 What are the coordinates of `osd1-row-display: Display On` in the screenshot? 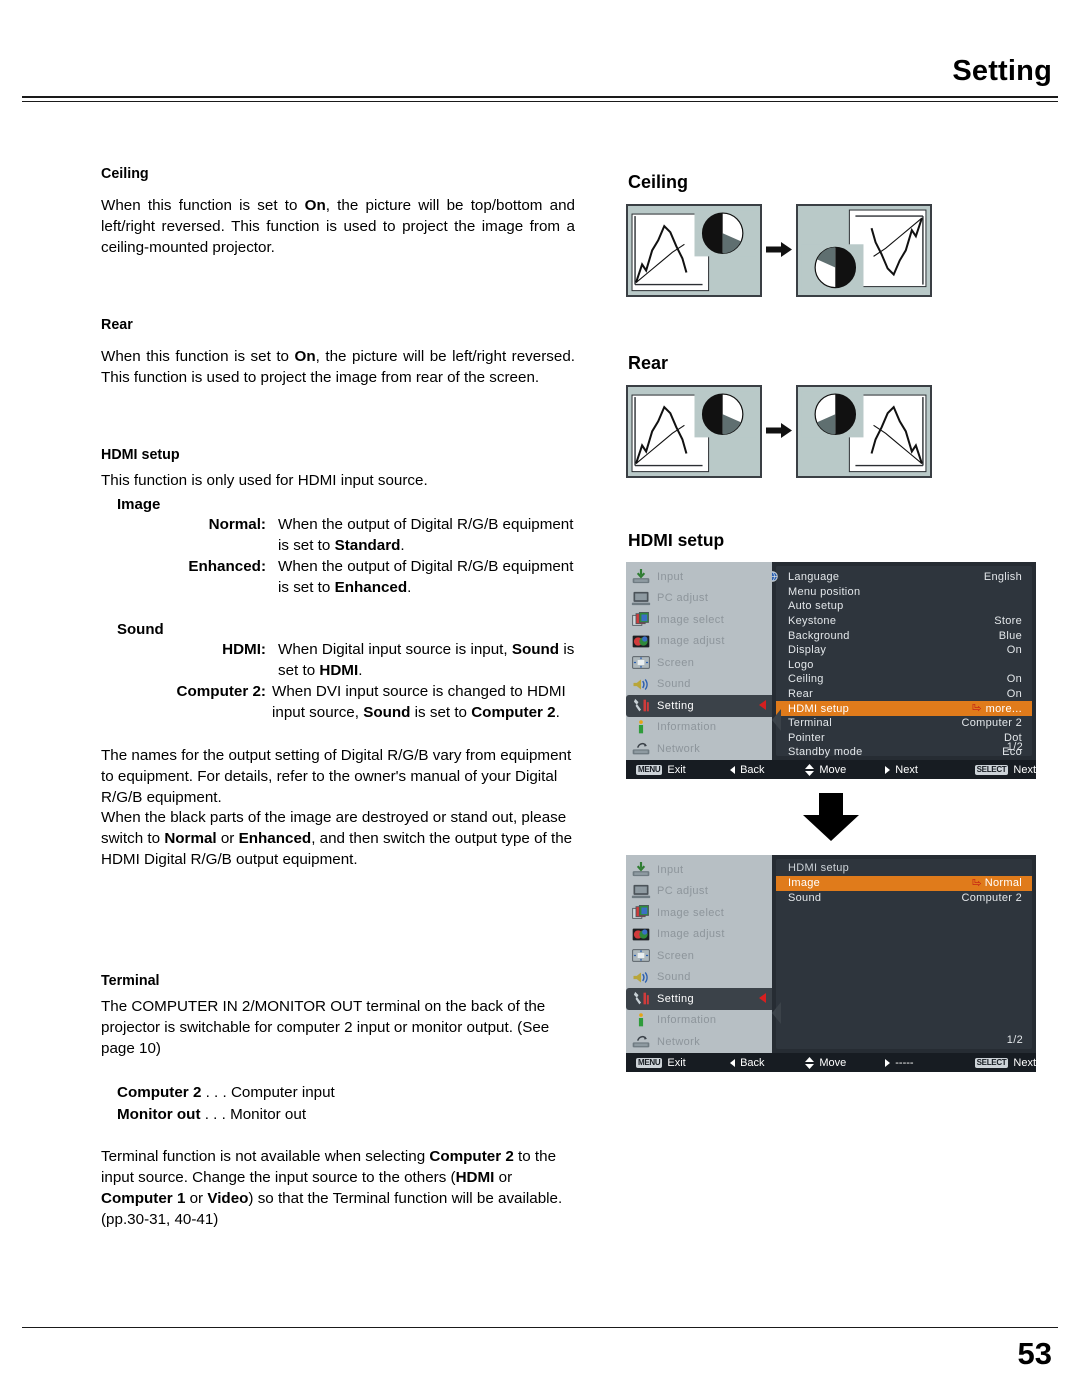 It's located at (904, 650).